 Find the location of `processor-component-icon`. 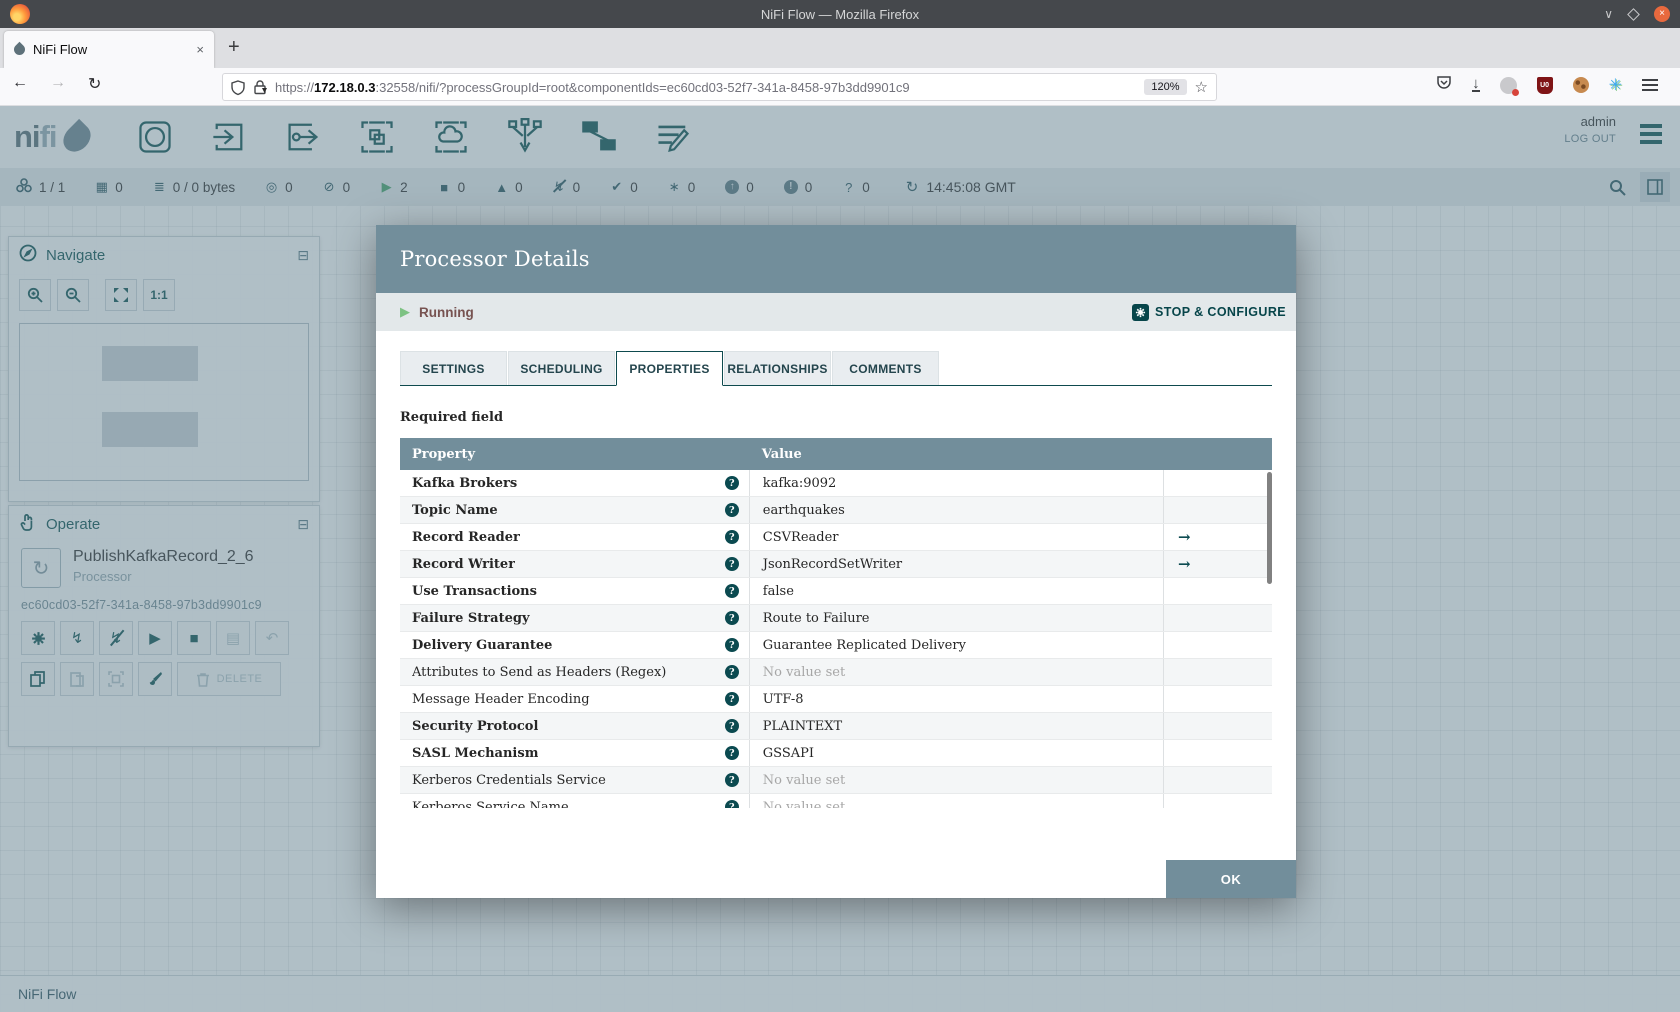

processor-component-icon is located at coordinates (155, 137).